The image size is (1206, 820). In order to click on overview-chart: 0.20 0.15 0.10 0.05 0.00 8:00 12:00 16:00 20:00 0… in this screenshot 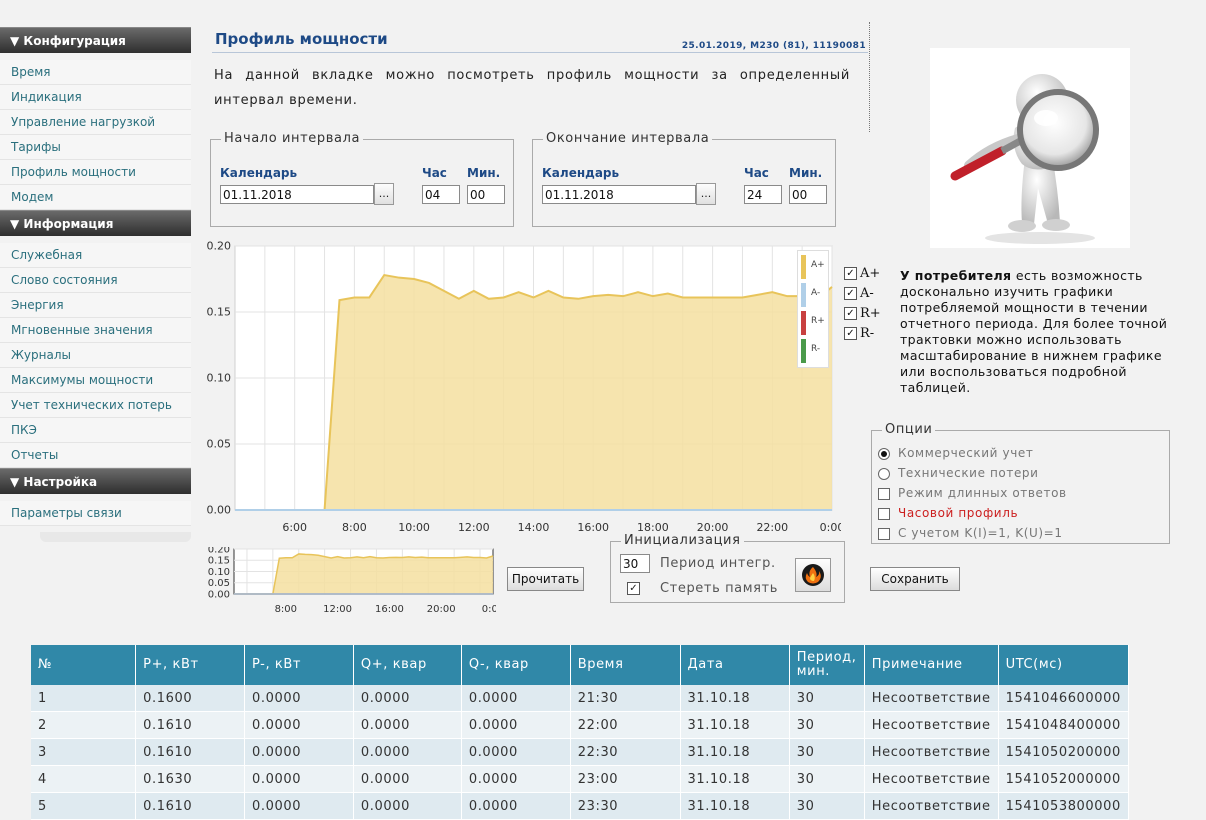, I will do `click(350, 581)`.